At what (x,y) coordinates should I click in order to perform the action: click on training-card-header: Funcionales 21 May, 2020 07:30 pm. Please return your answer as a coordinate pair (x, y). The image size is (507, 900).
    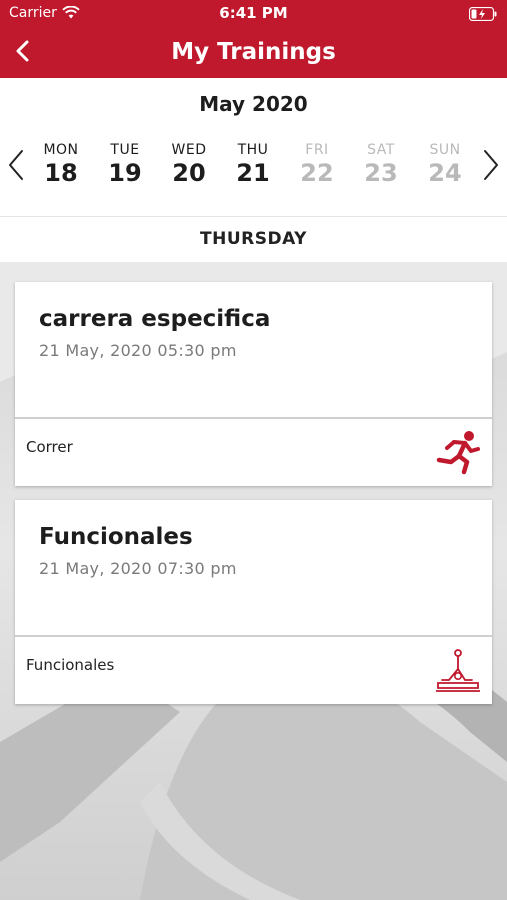
    Looking at the image, I should click on (253, 568).